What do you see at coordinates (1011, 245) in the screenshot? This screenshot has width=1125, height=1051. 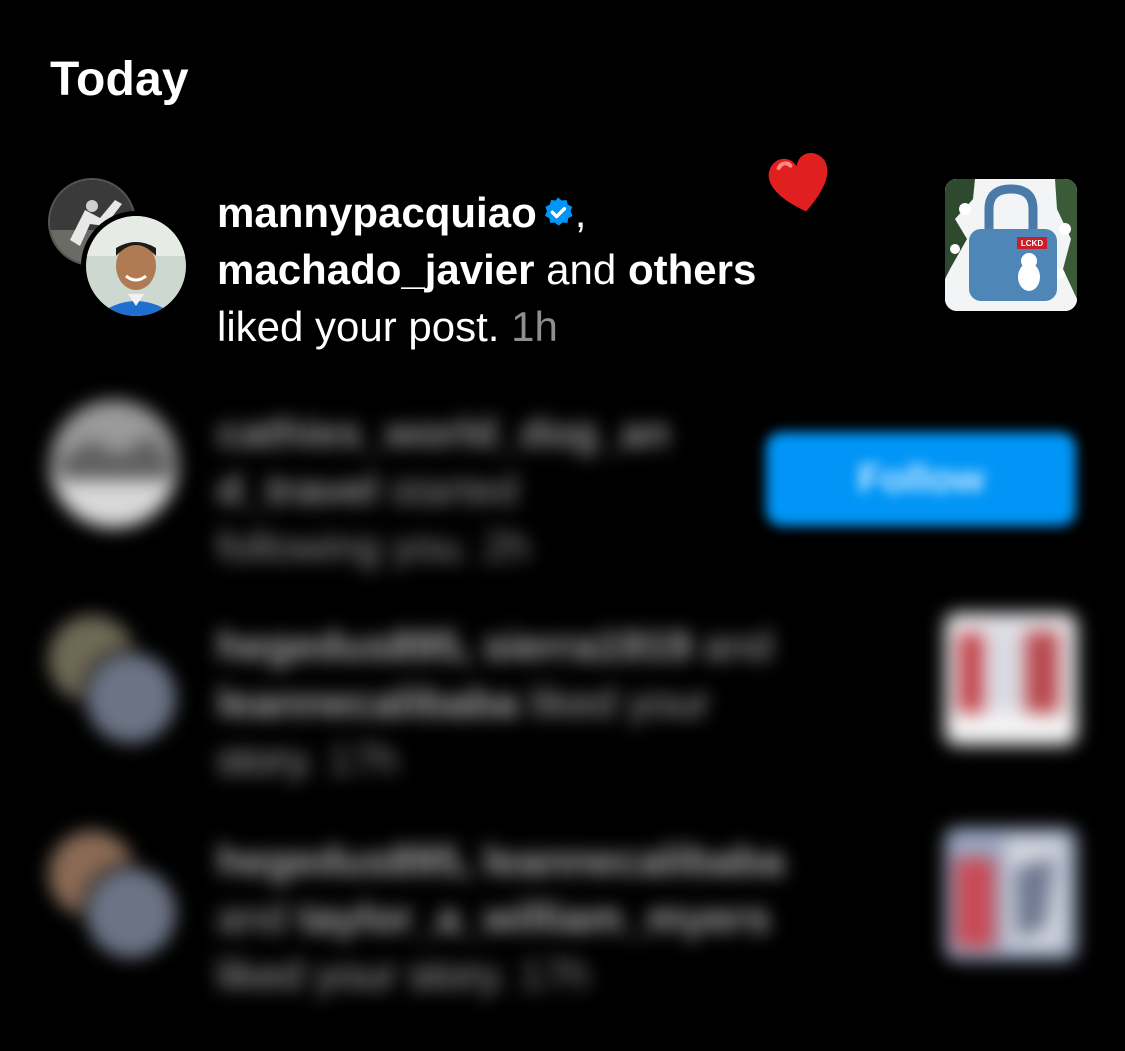 I see `post-thumbnail: LCKD` at bounding box center [1011, 245].